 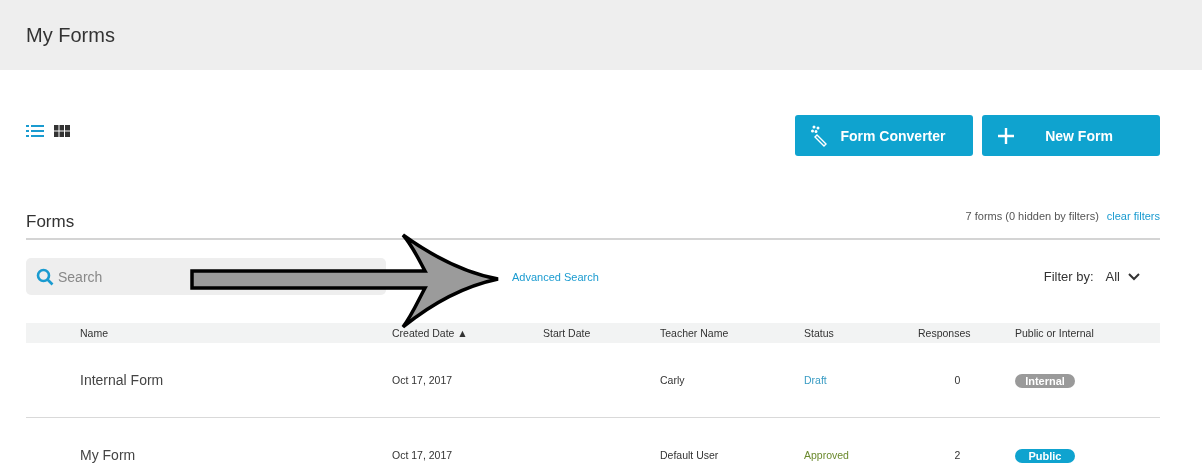 What do you see at coordinates (35, 131) in the screenshot?
I see `list-view-icon` at bounding box center [35, 131].